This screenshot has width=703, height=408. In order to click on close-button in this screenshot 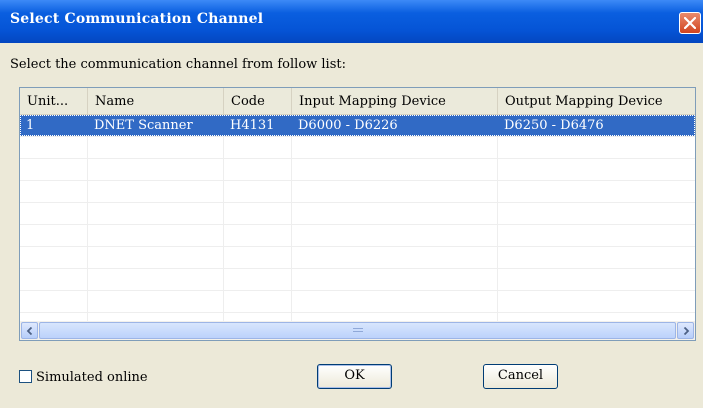, I will do `click(690, 23)`.